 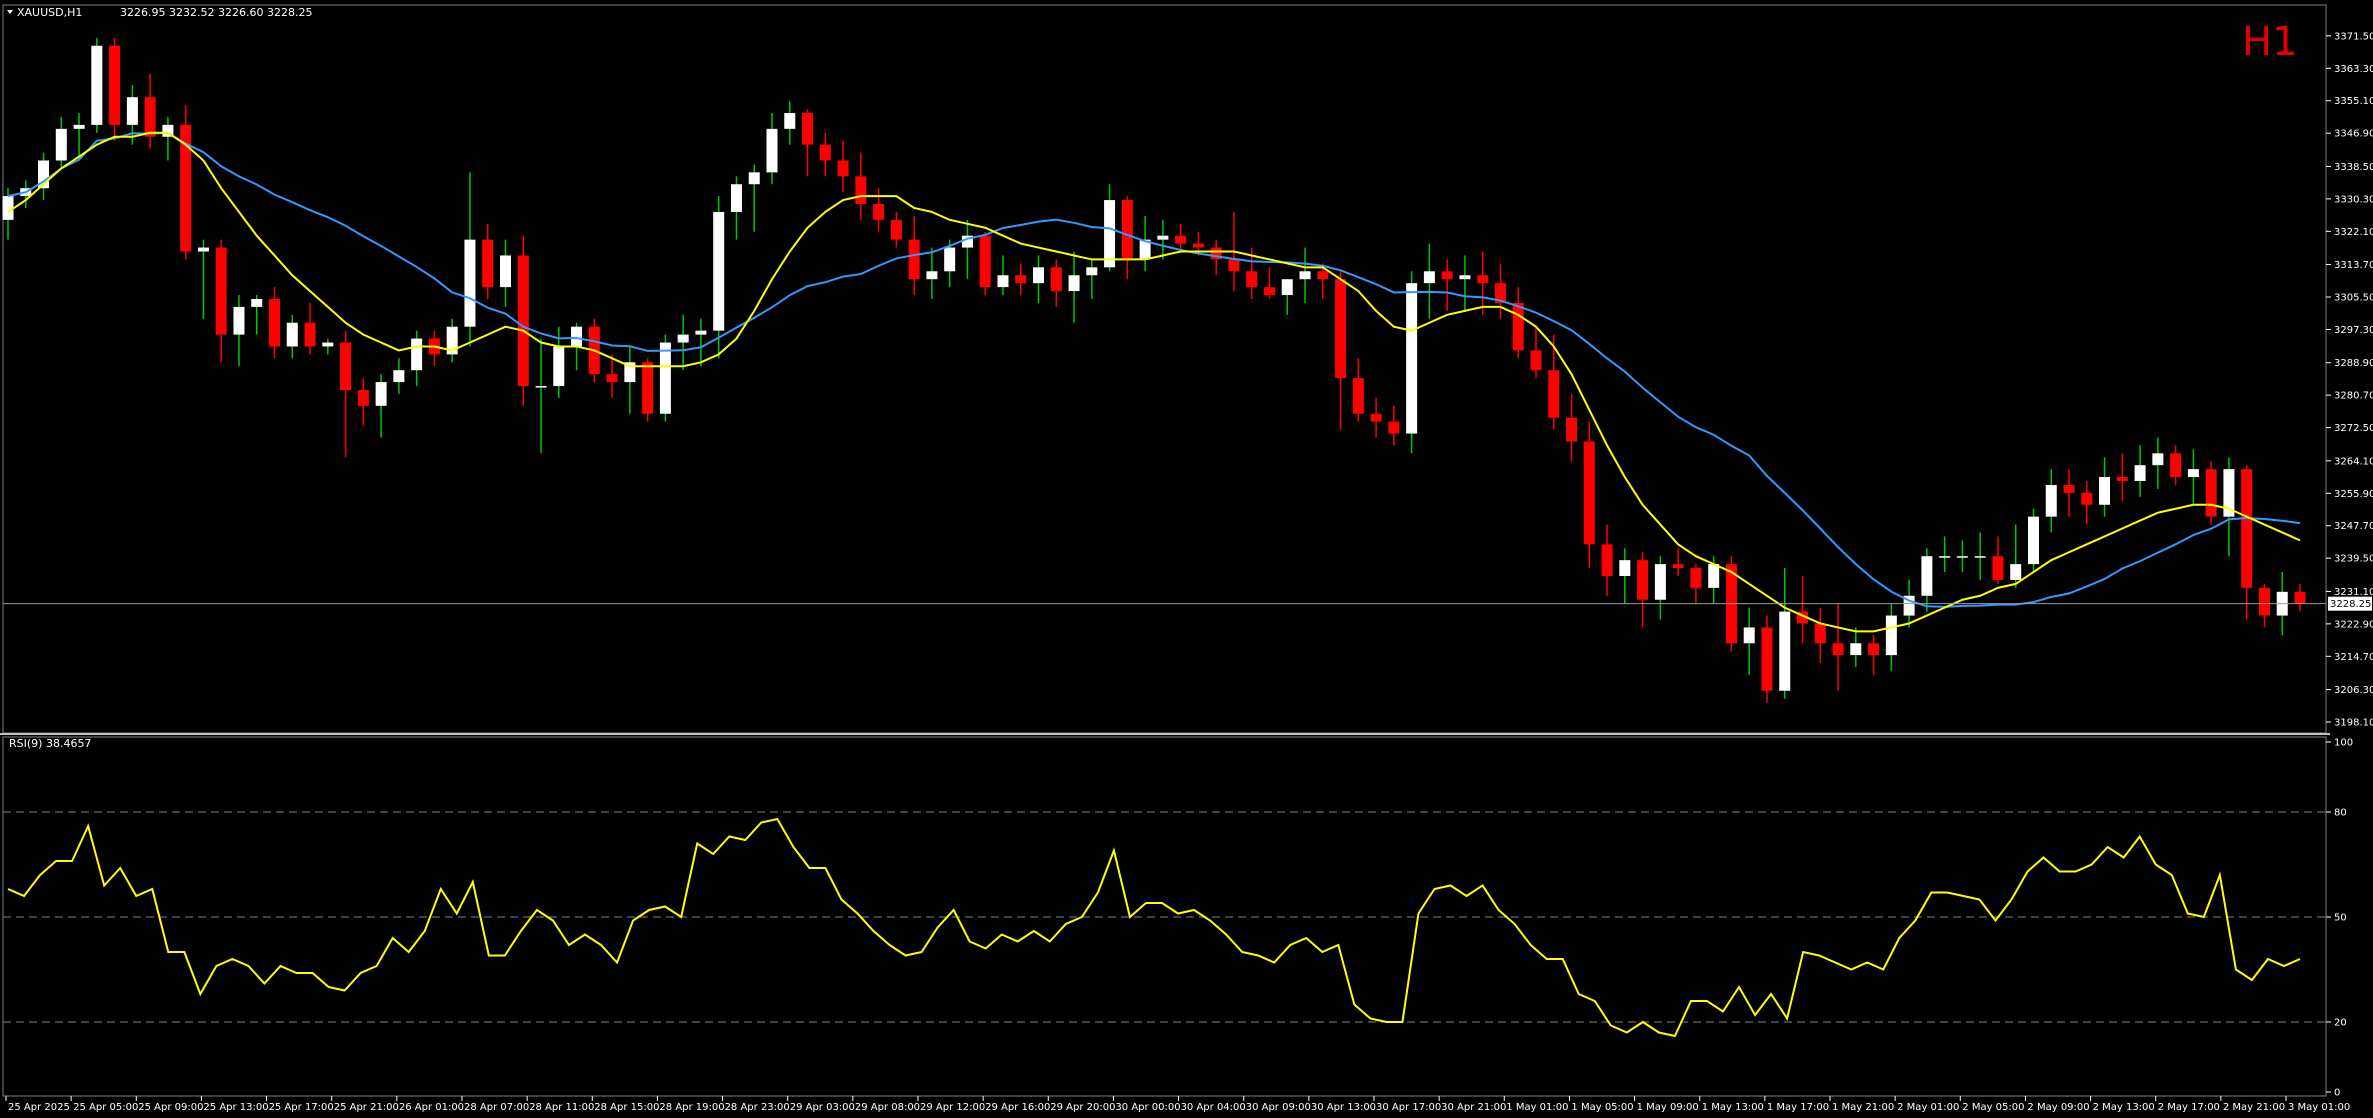 I want to click on header-dropdown-icon, so click(x=10, y=12).